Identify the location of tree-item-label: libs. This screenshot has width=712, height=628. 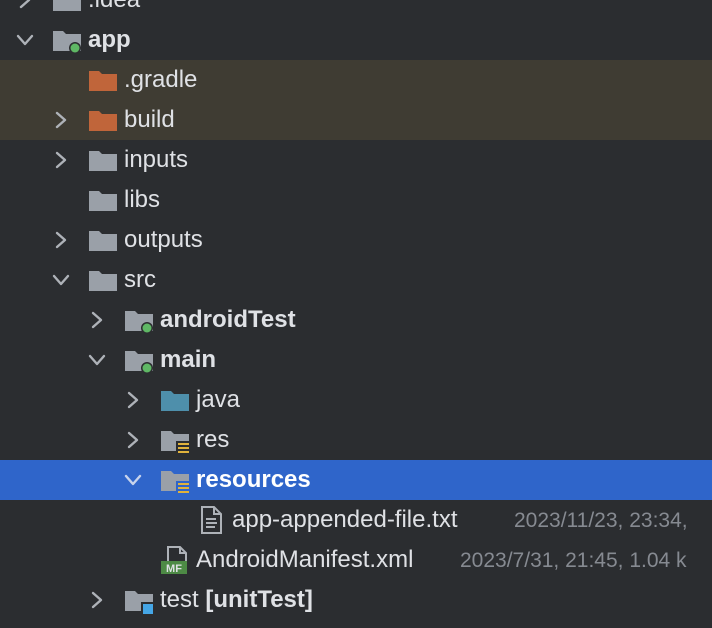
(142, 199).